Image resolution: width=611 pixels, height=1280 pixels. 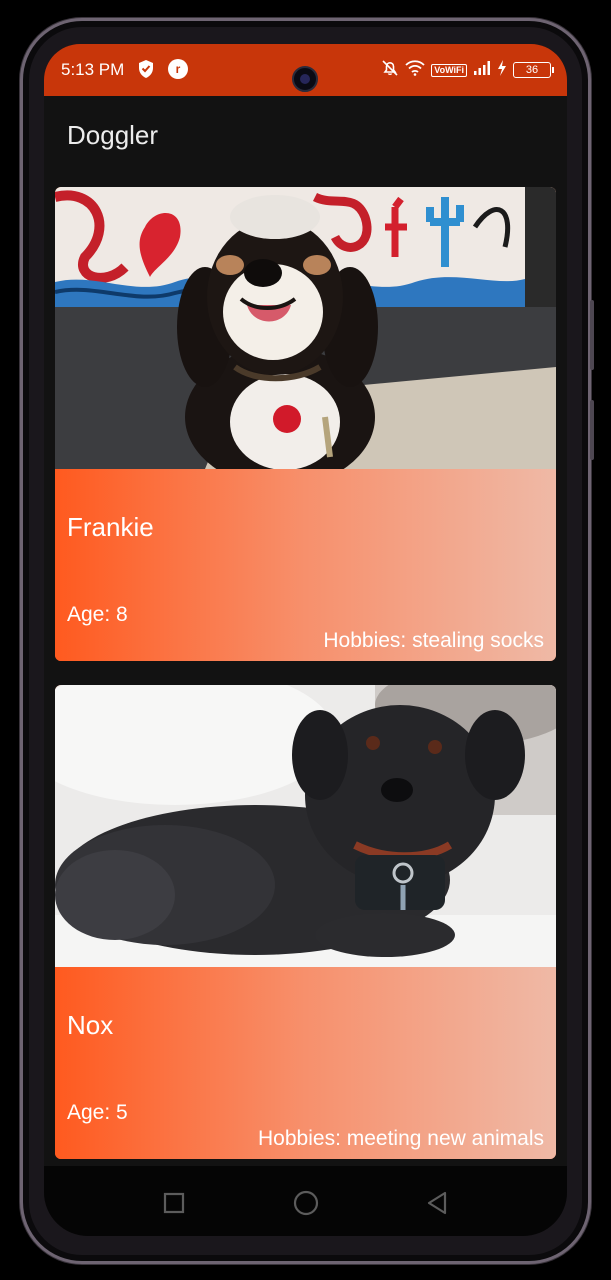 I want to click on home-circle-icon, so click(x=306, y=1203).